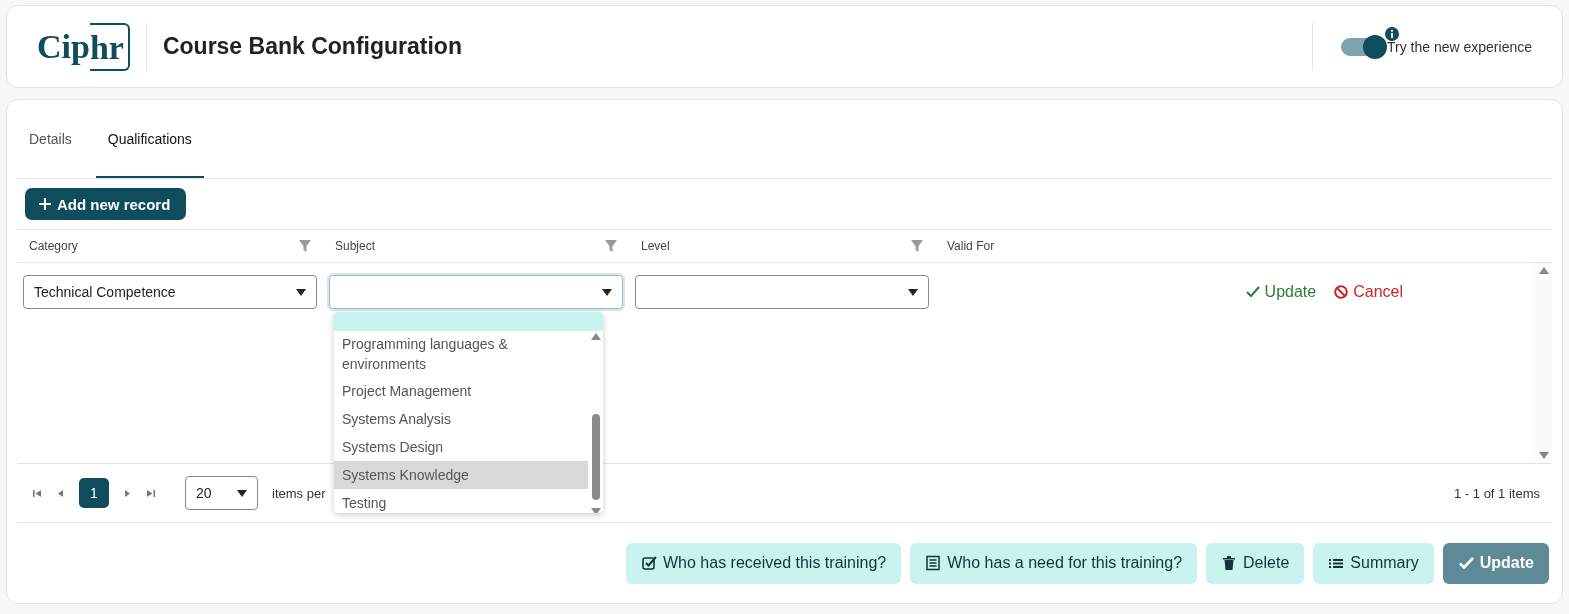  I want to click on action-button: Summary, so click(1373, 563).